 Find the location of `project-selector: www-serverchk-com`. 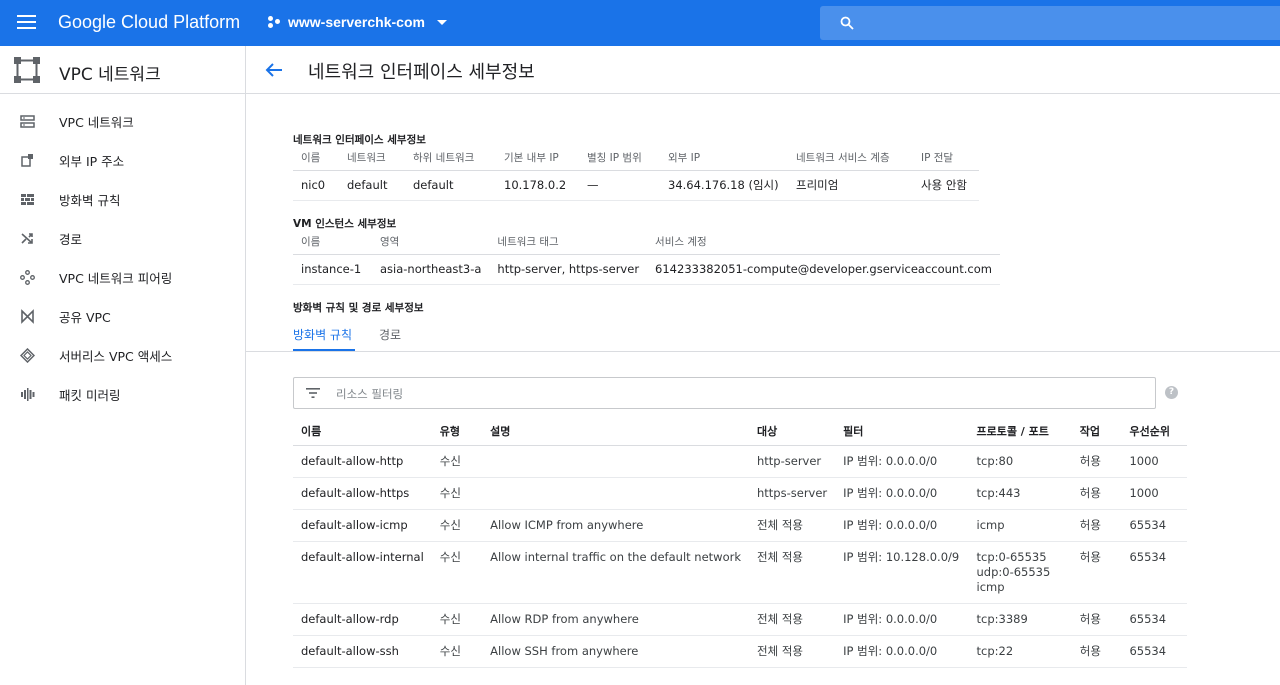

project-selector: www-serverchk-com is located at coordinates (357, 22).